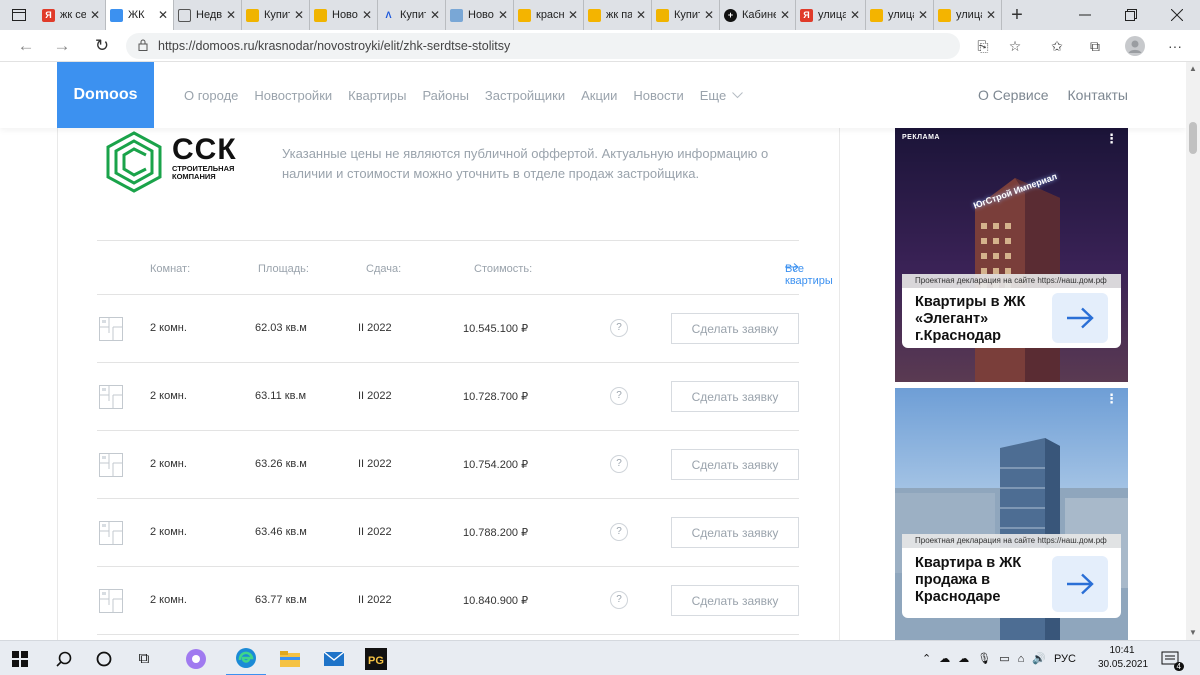 This screenshot has height=675, width=1200. What do you see at coordinates (963, 658) in the screenshot?
I see `cloud-icon: ☁` at bounding box center [963, 658].